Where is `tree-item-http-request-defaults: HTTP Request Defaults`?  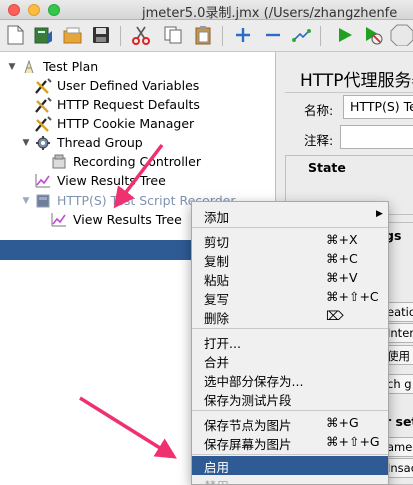
tree-item-http-request-defaults: HTTP Request Defaults is located at coordinates (117, 104).